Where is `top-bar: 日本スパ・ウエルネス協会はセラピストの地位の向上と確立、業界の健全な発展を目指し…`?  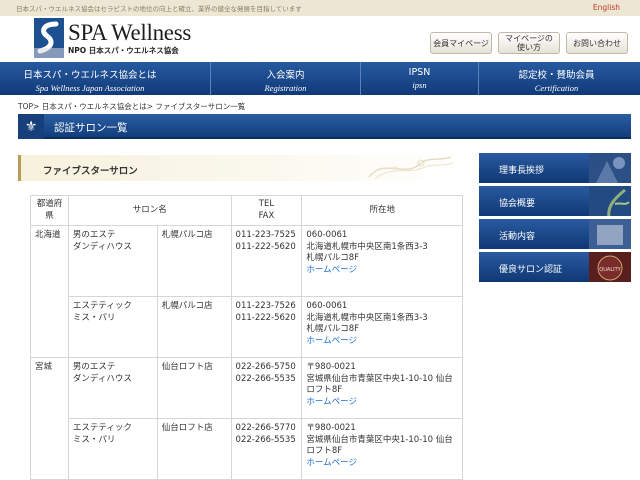
top-bar: 日本スパ・ウエルネス協会はセラピストの地位の向上と確立、業界の健全な発展を目指し… is located at coordinates (320, 8).